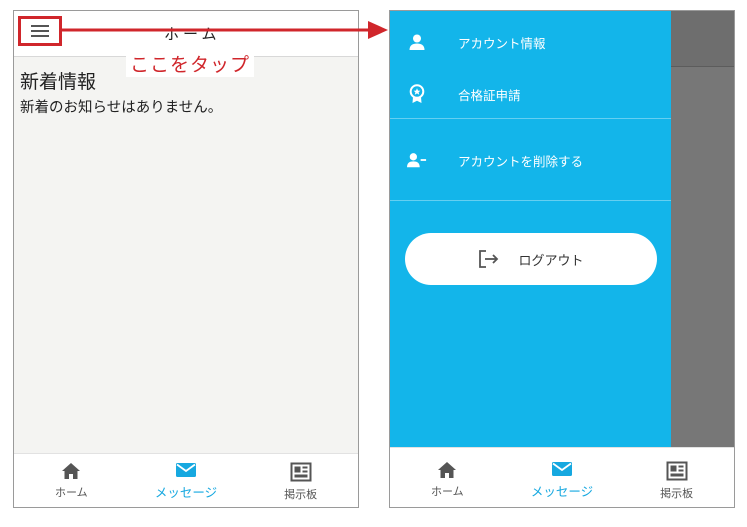 The width and height of the screenshot is (747, 527). I want to click on tap-here-annotation: ここをタップ, so click(190, 63).